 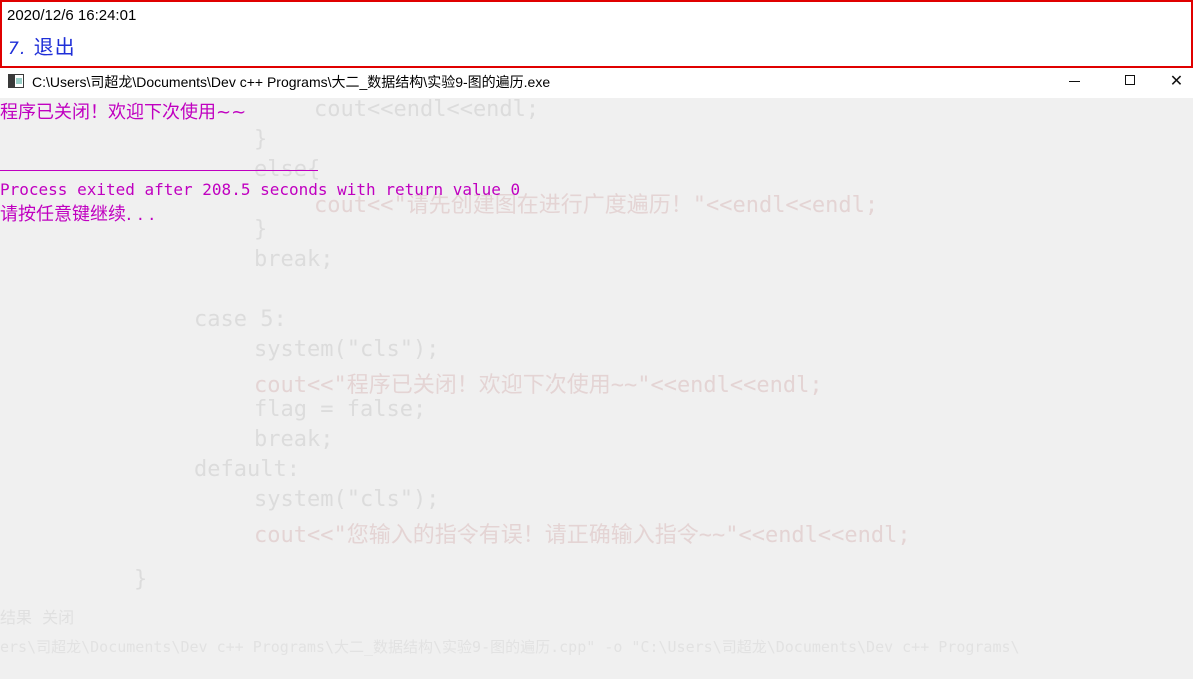 I want to click on console-output-line: 请按任意键继续. . ., so click(x=77, y=214).